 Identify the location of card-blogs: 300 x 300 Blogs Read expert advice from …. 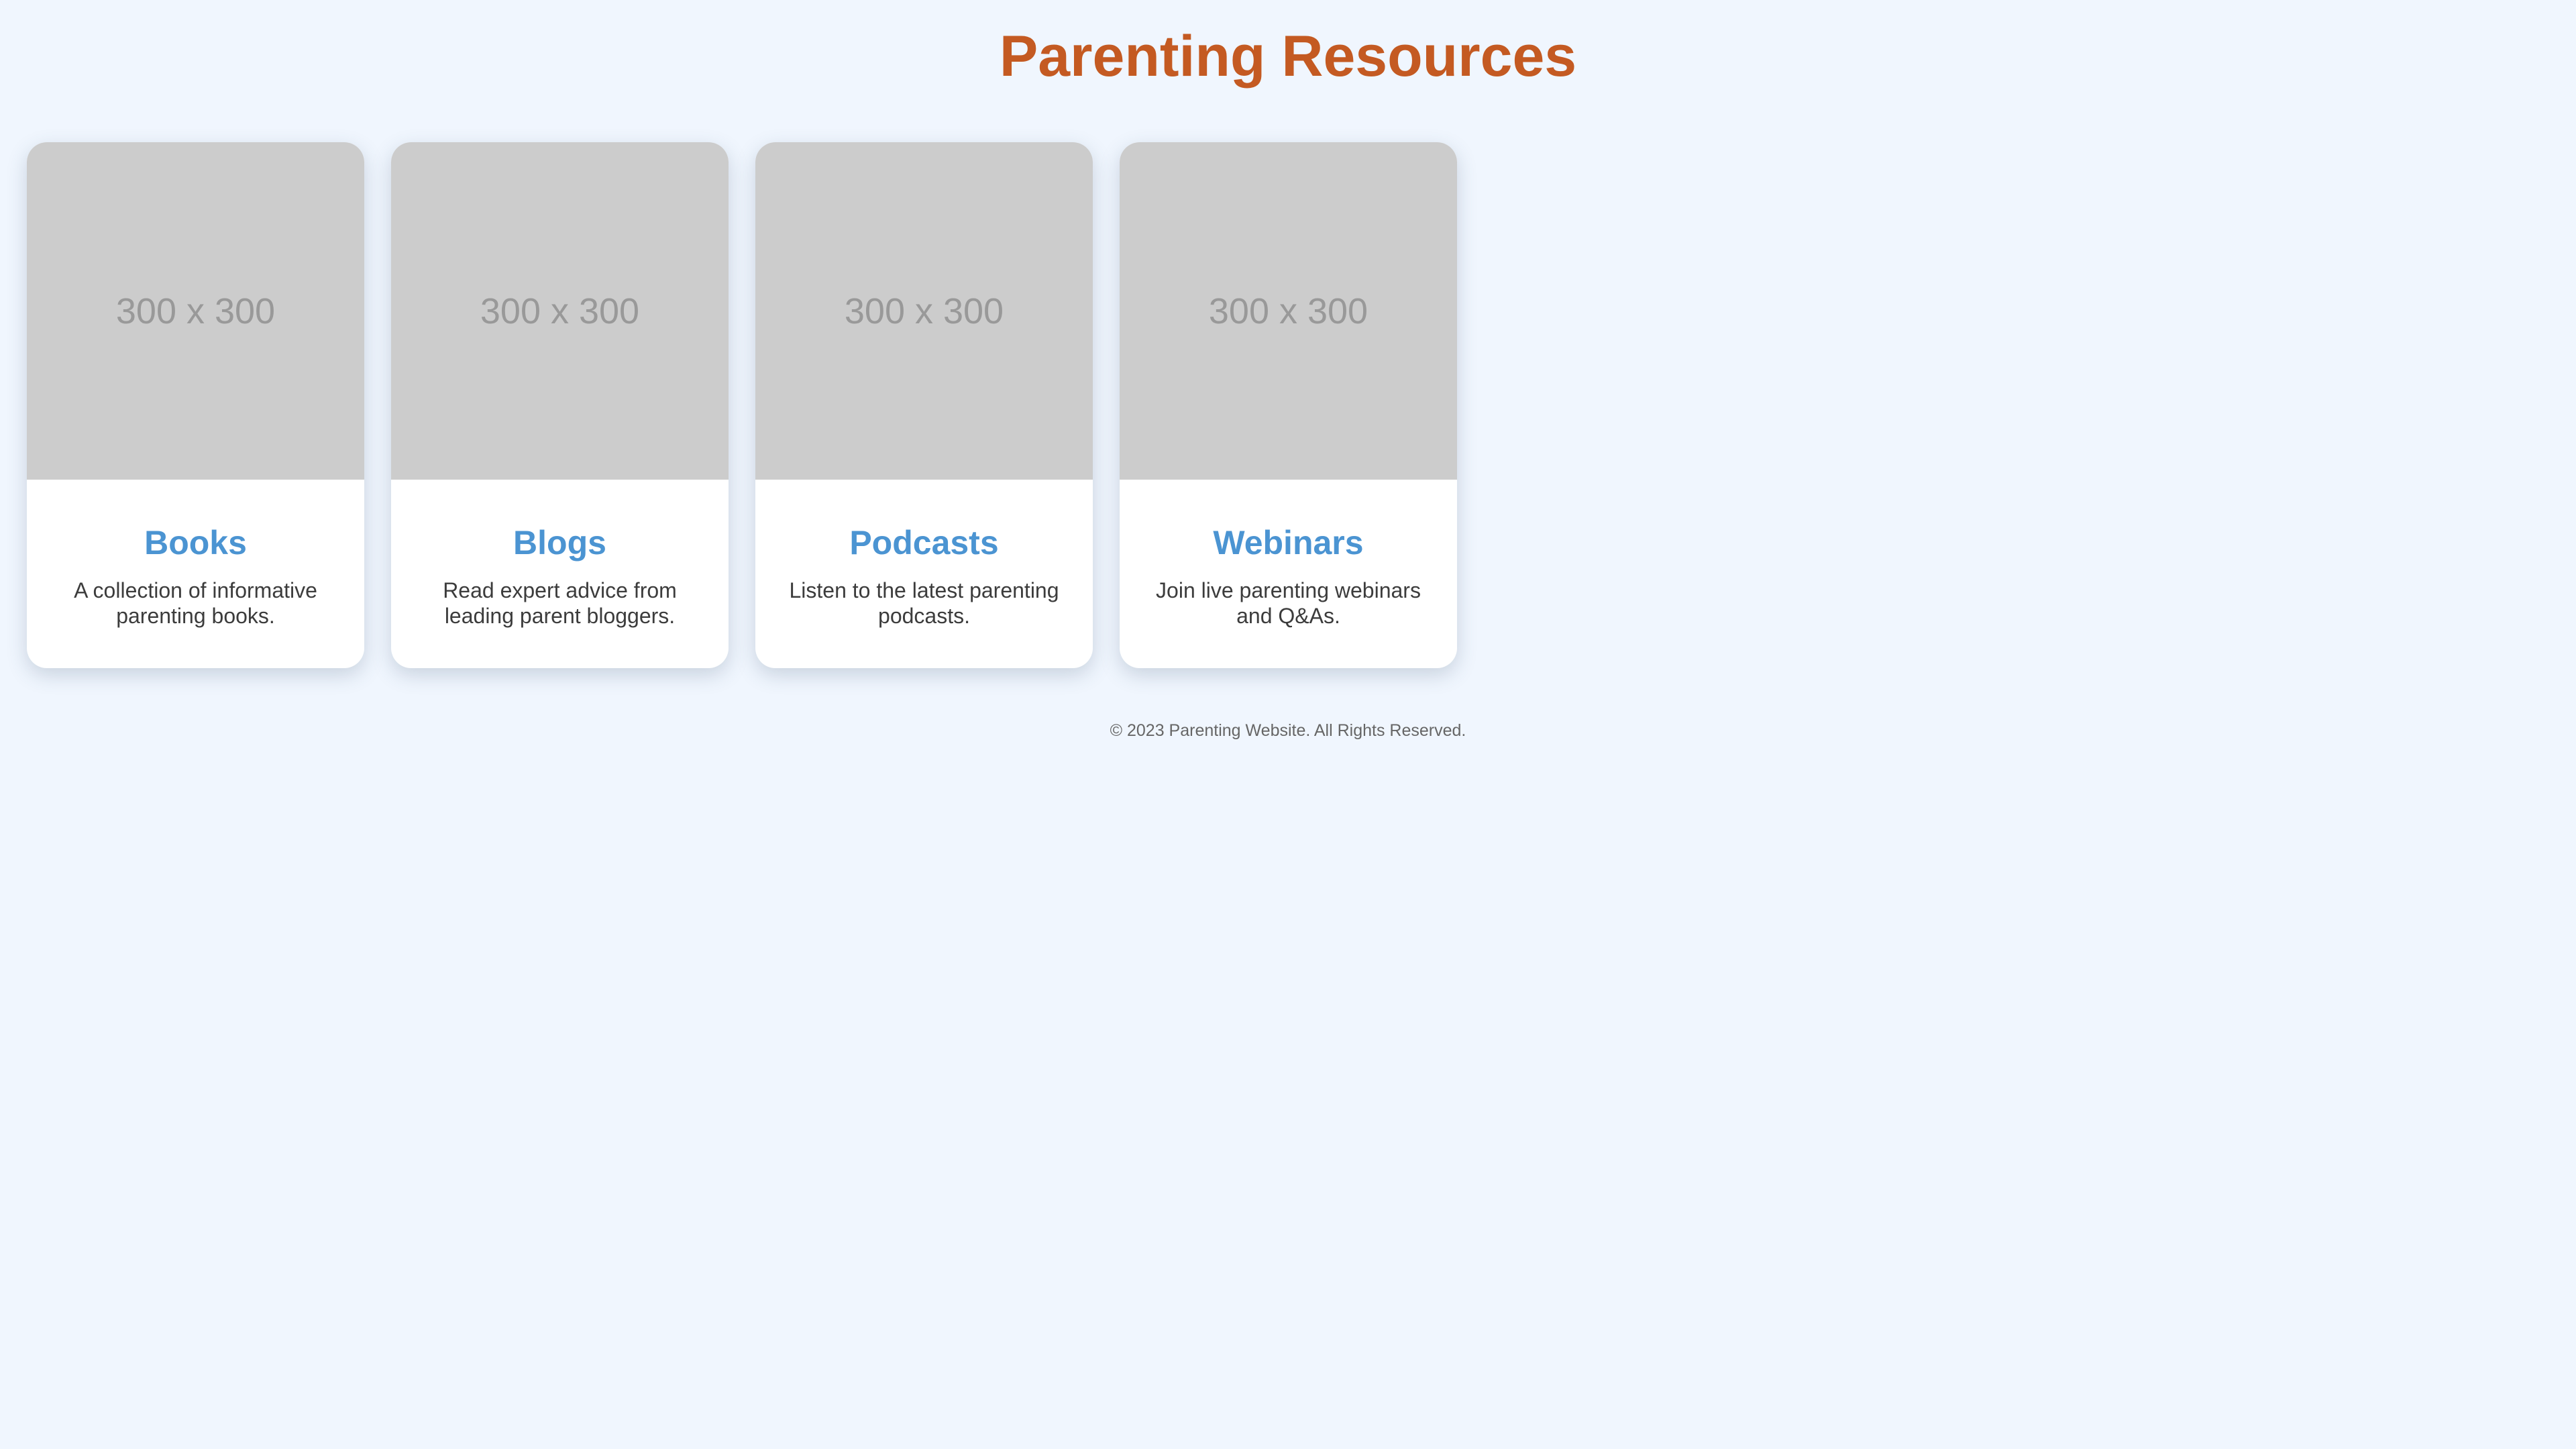
(560, 405).